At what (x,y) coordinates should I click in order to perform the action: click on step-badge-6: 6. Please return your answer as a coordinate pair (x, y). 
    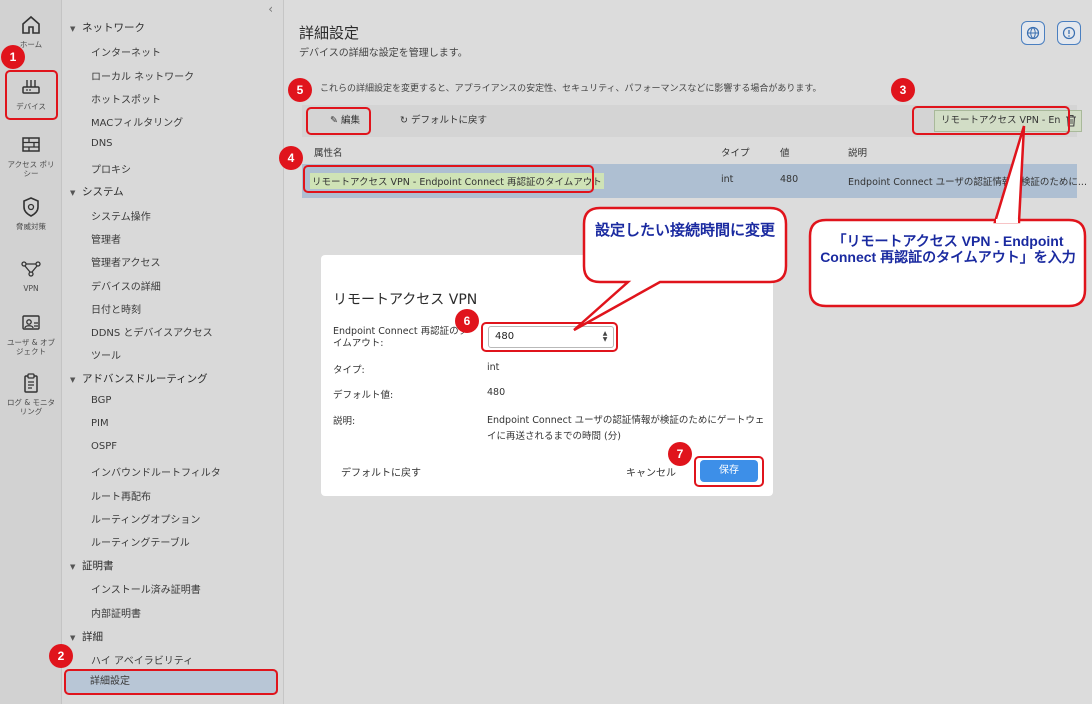
    Looking at the image, I should click on (467, 321).